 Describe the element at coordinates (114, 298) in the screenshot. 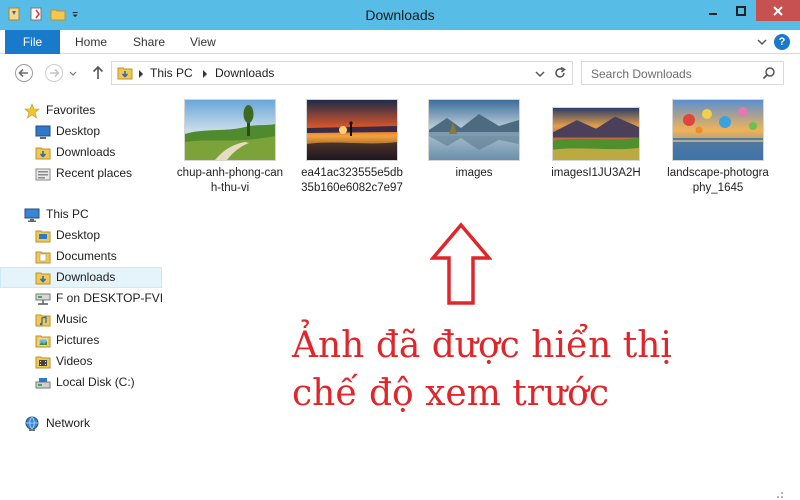

I see `sidebar-item-label: F on DESKTOP-FVIC` at that location.